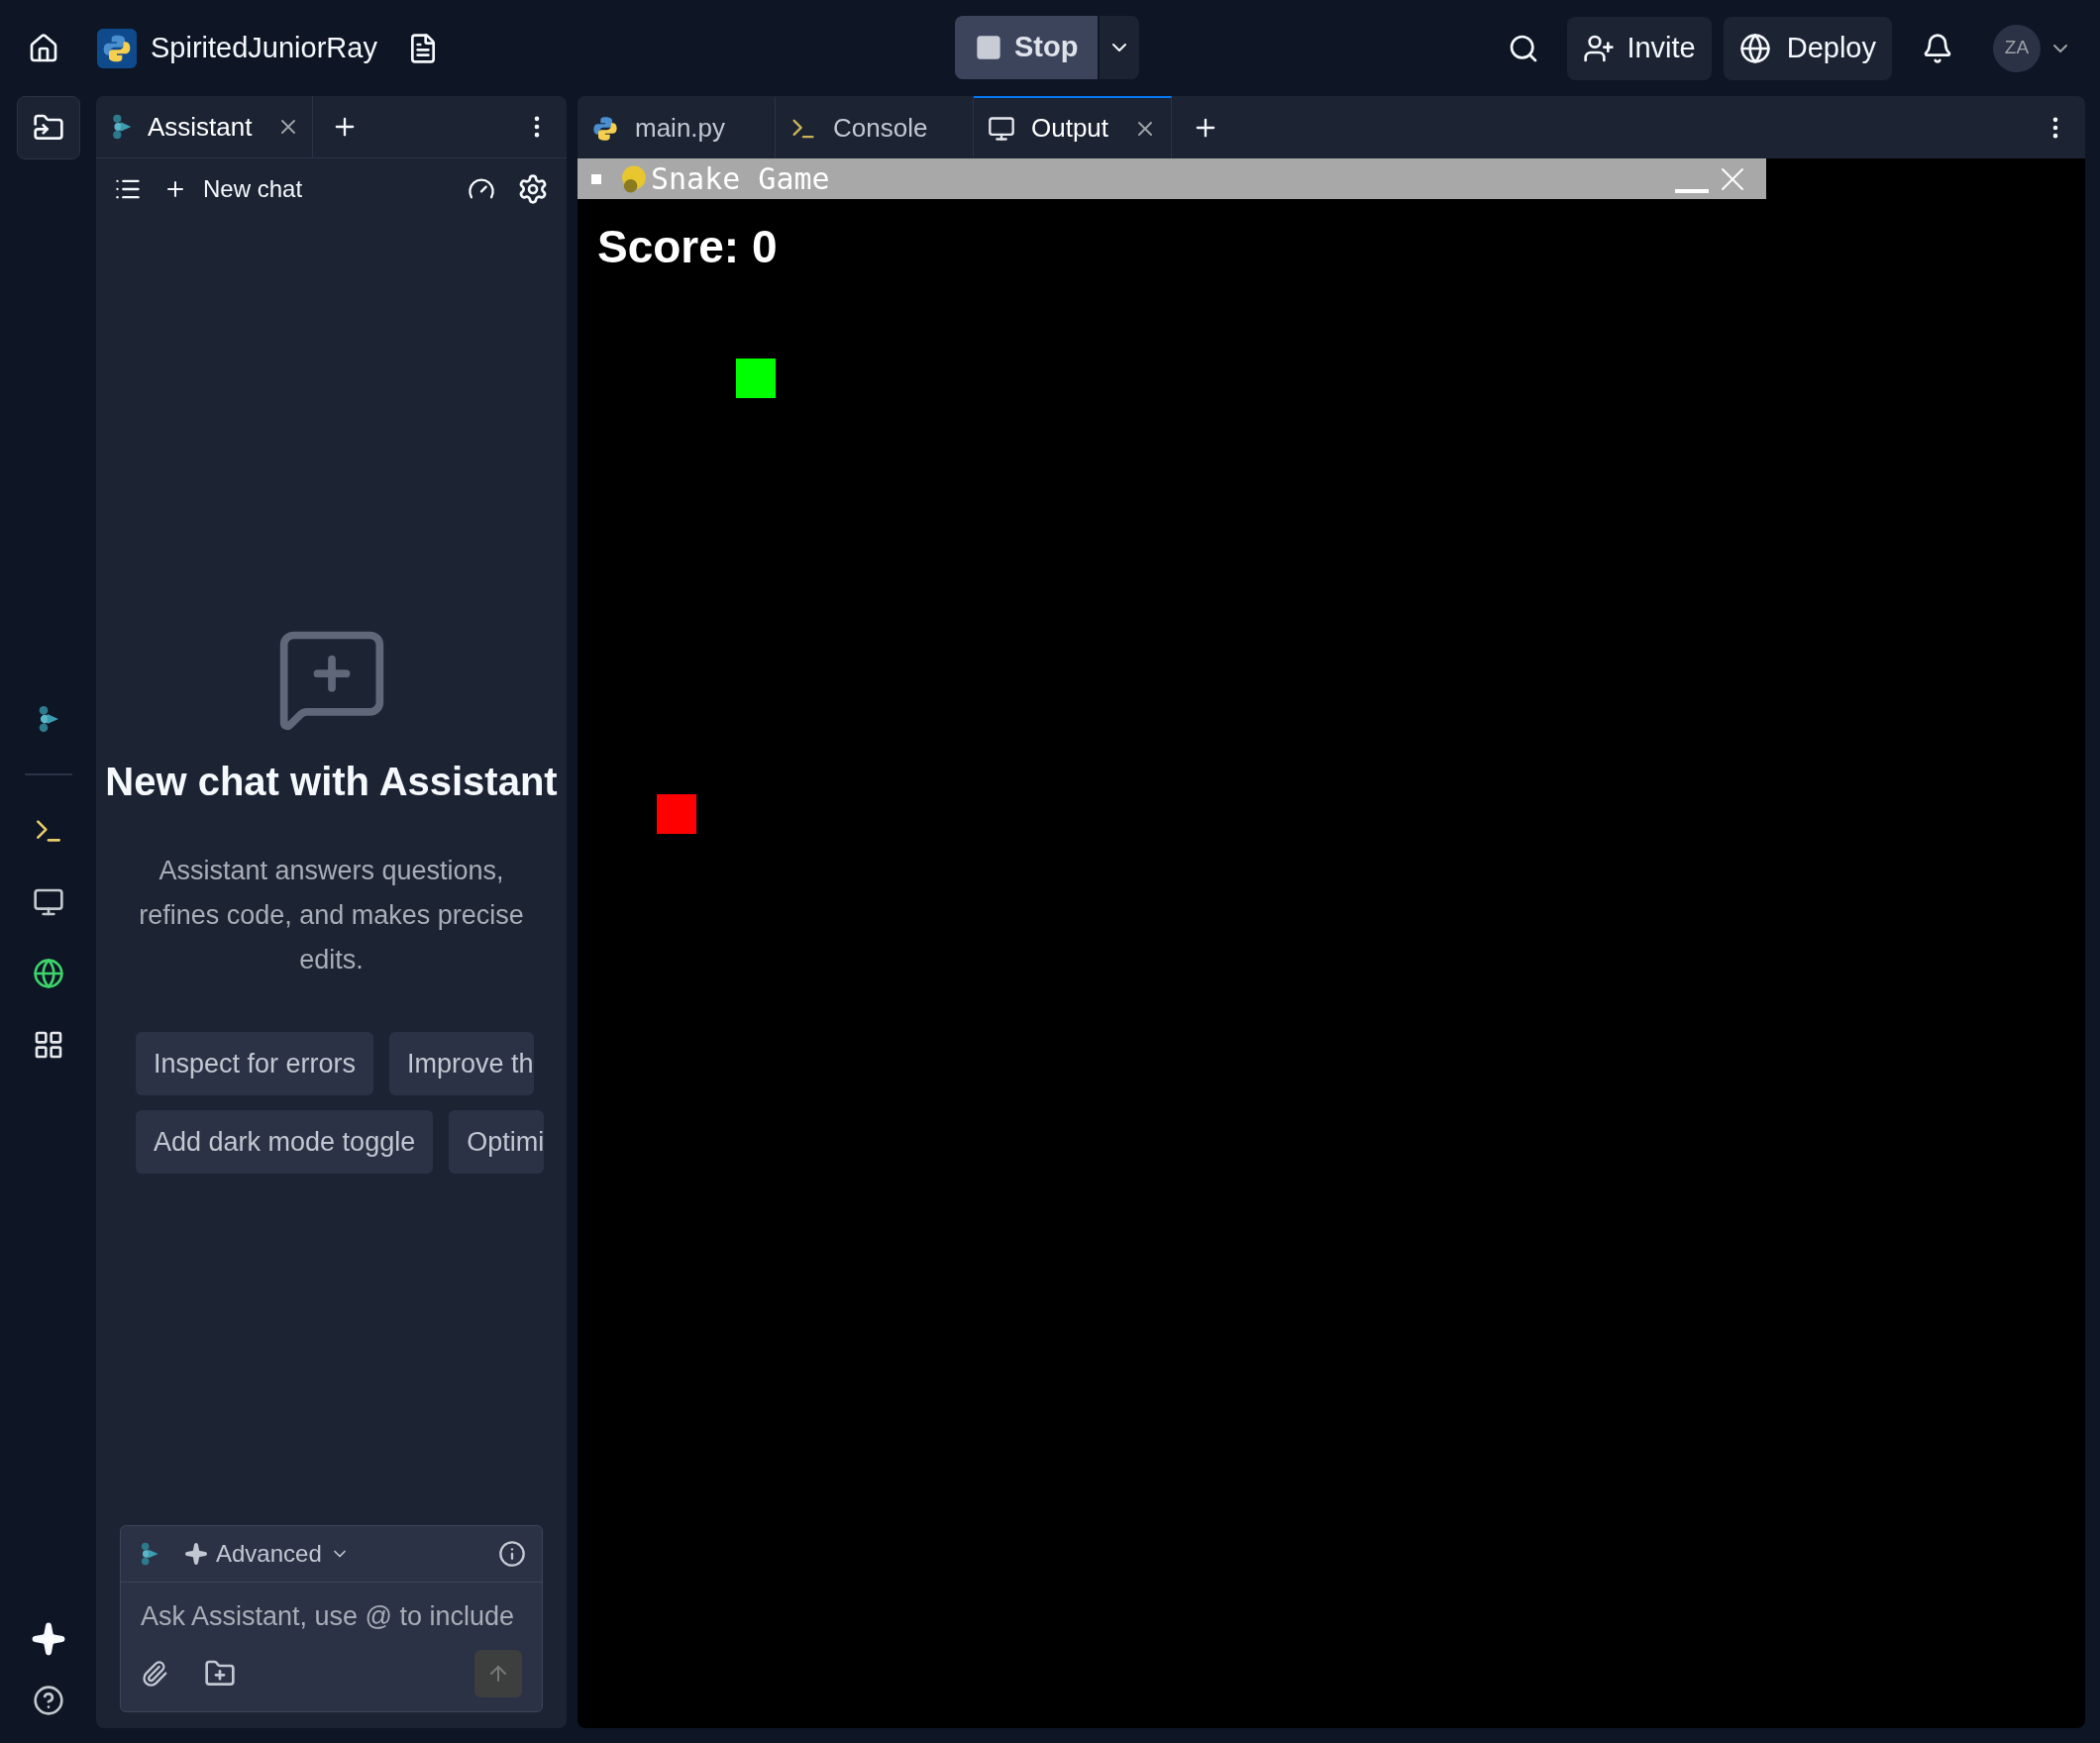 This screenshot has width=2100, height=1743. What do you see at coordinates (2017, 48) in the screenshot?
I see `user-avatar: ZA` at bounding box center [2017, 48].